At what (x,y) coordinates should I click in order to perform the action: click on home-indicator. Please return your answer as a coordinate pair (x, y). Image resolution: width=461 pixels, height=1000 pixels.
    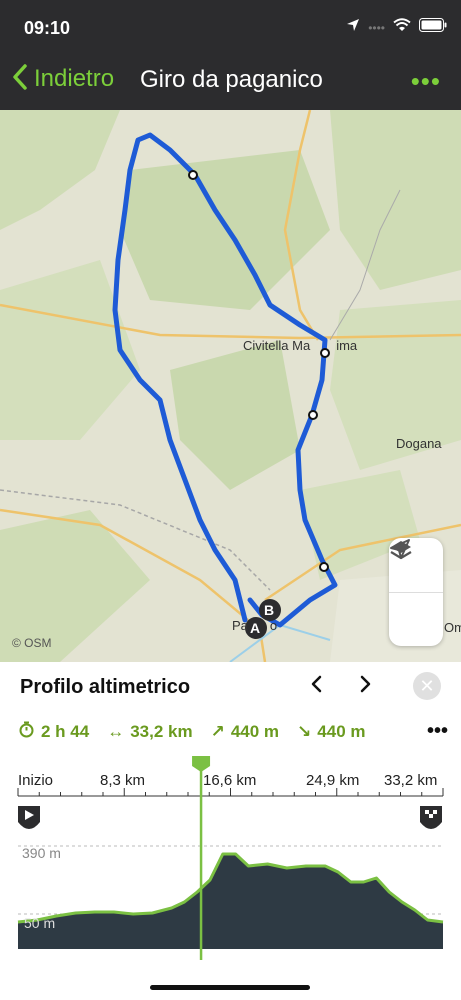
    Looking at the image, I should click on (230, 987).